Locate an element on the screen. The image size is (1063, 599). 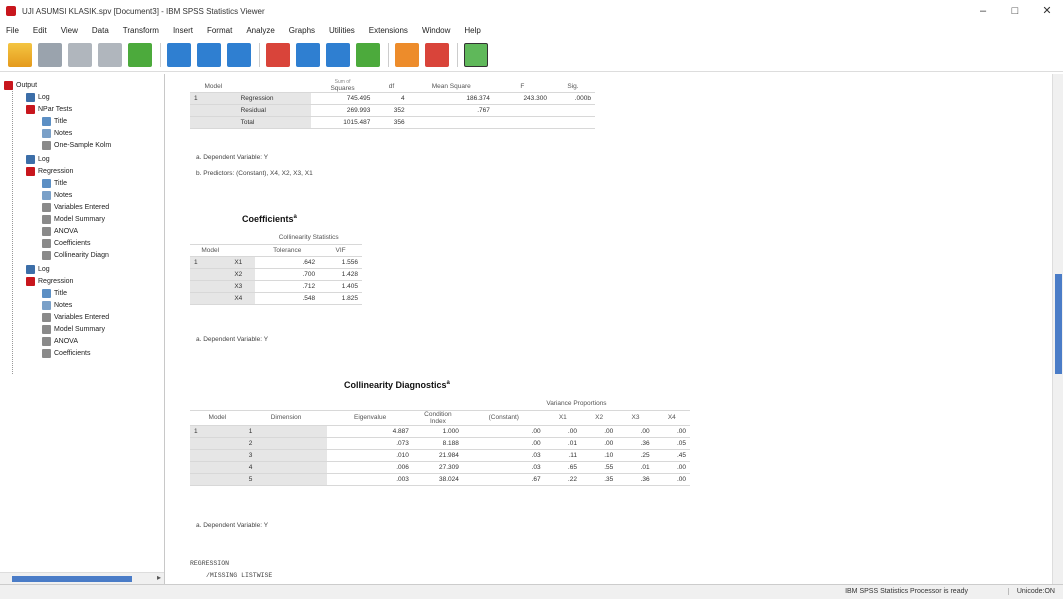
outline-item: One-Sample Kolm is located at coordinates (76, 145).